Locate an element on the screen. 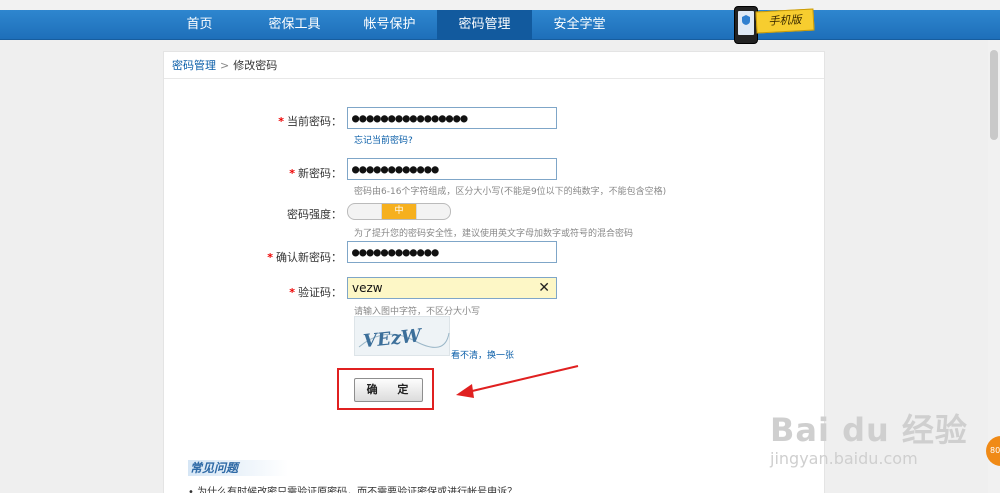 The height and width of the screenshot is (493, 1000). top-navbar: 首页 密保工具 帐号保护 密码管理 安全学堂 手机版 is located at coordinates (500, 25).